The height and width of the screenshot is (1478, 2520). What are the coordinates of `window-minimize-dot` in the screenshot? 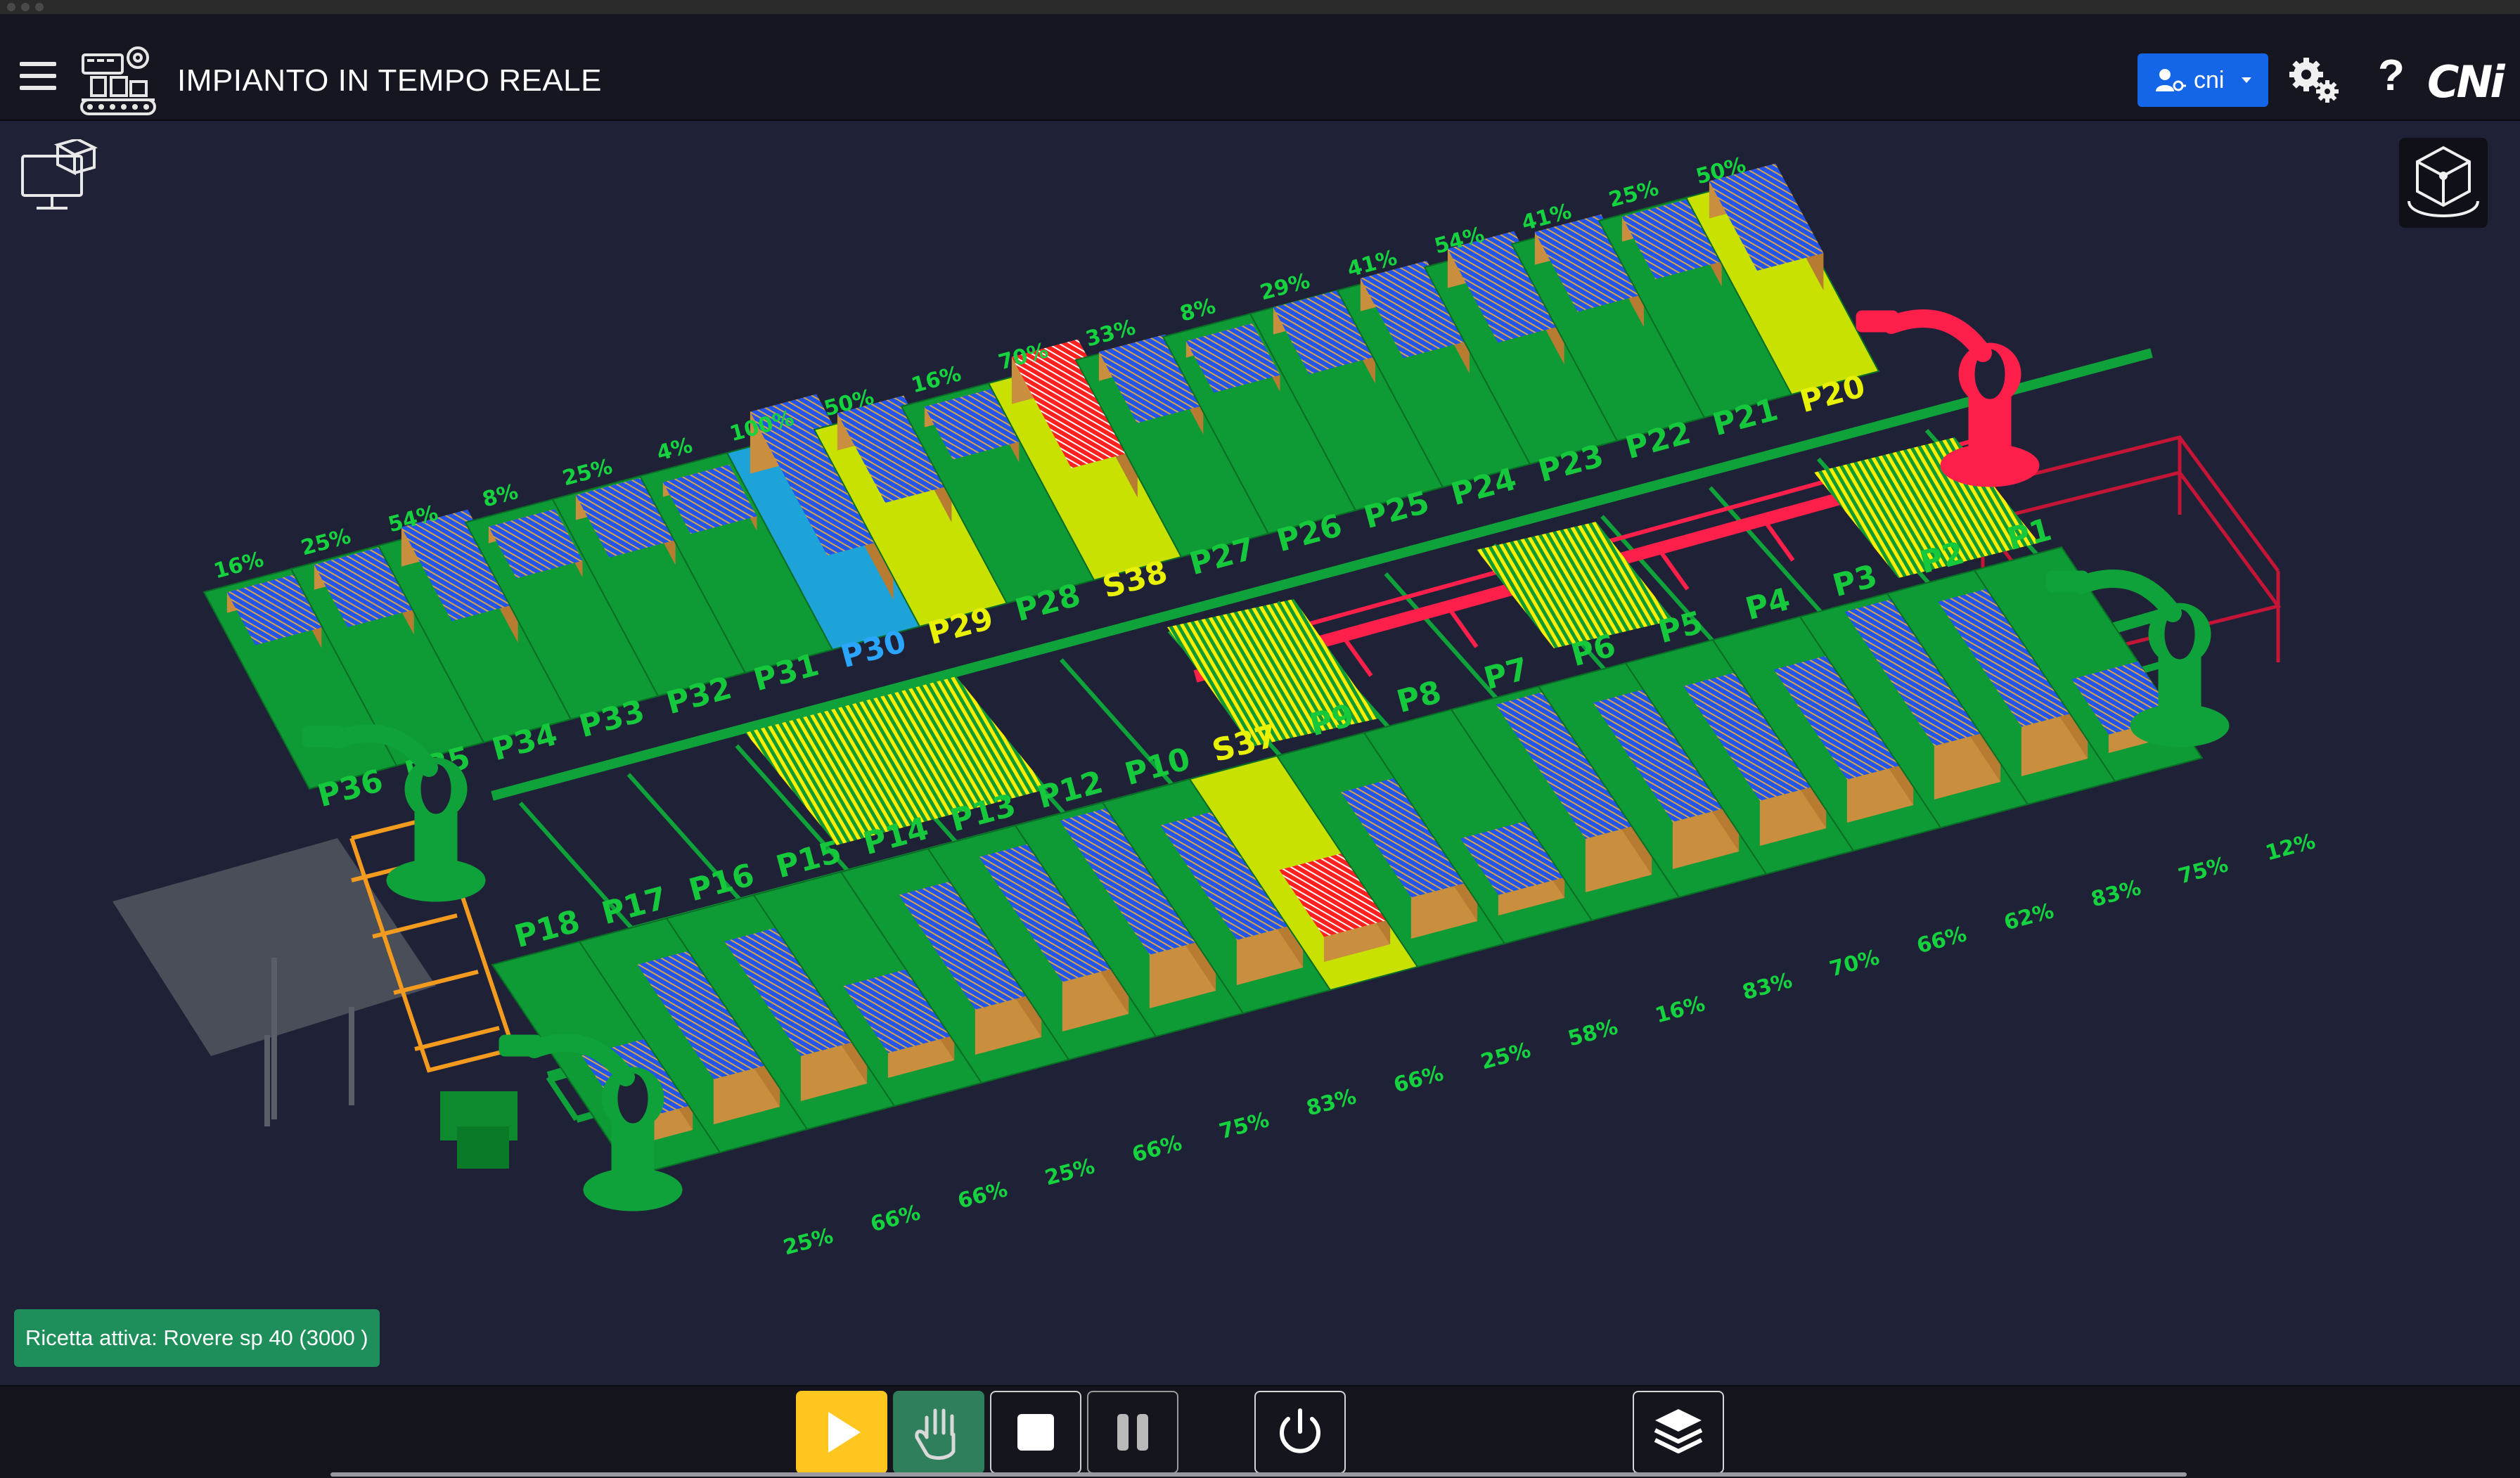 It's located at (25, 7).